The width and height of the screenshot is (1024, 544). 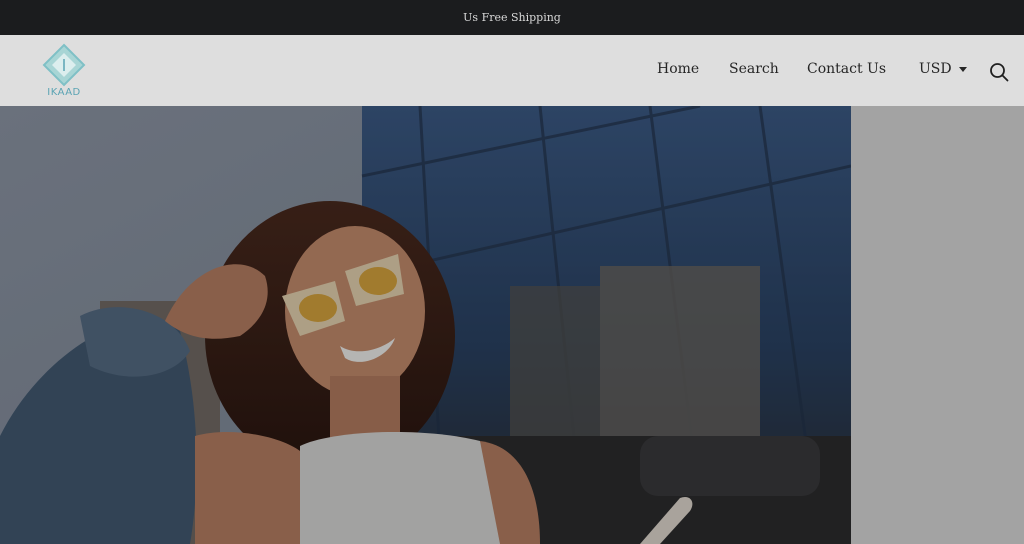 I want to click on nav-home: Home, so click(x=678, y=69).